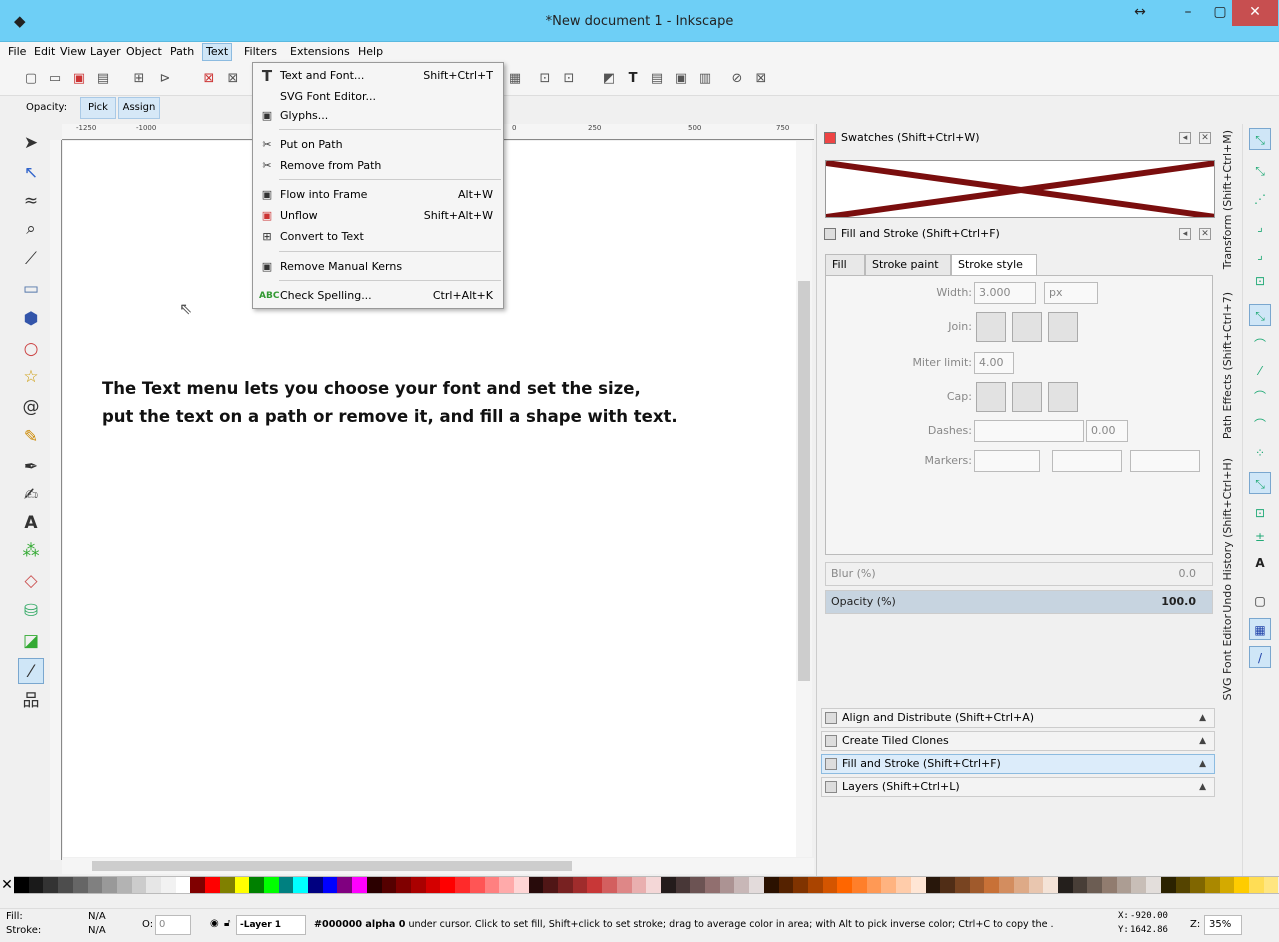 The image size is (1279, 942). Describe the element at coordinates (1260, 199) in the screenshot. I see `snap-bbox-edges-icon: ⋰` at that location.